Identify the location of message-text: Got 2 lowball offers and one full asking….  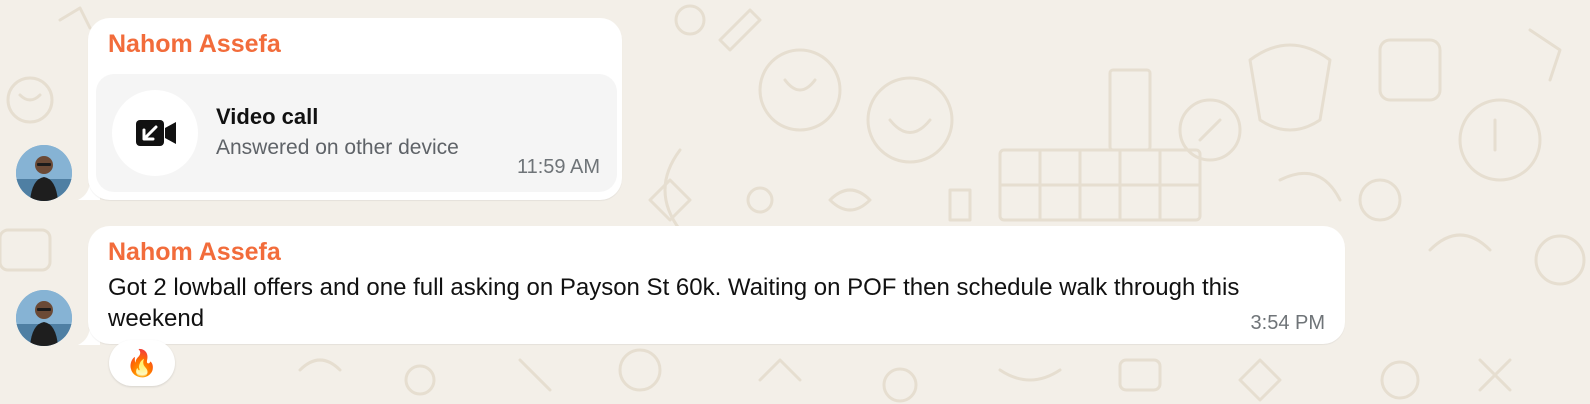
(674, 303).